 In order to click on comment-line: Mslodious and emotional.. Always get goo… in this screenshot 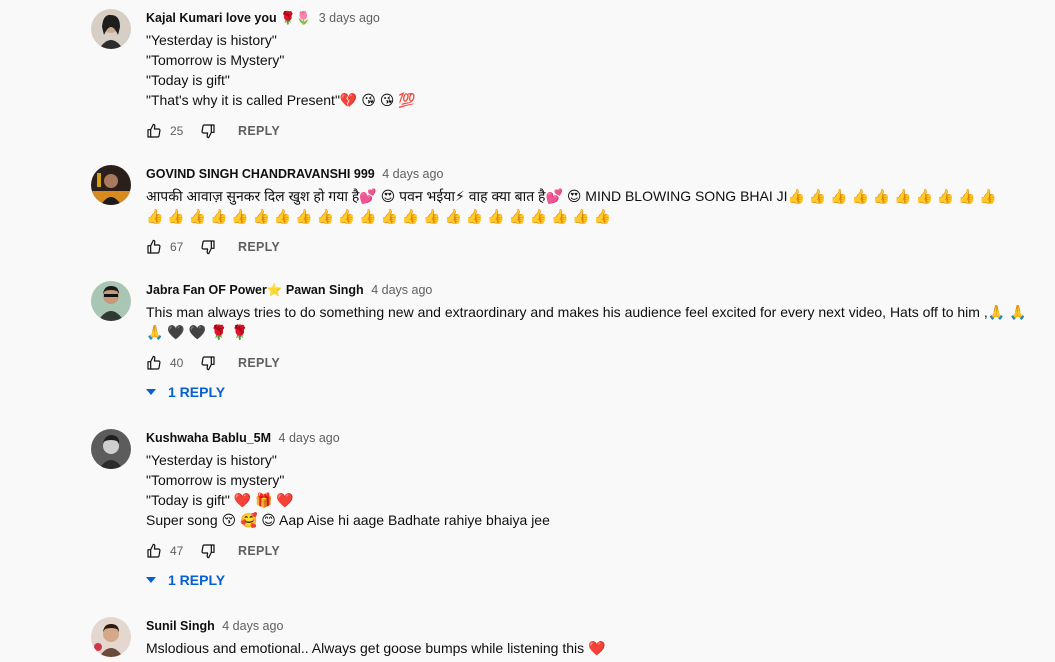, I will do `click(376, 648)`.